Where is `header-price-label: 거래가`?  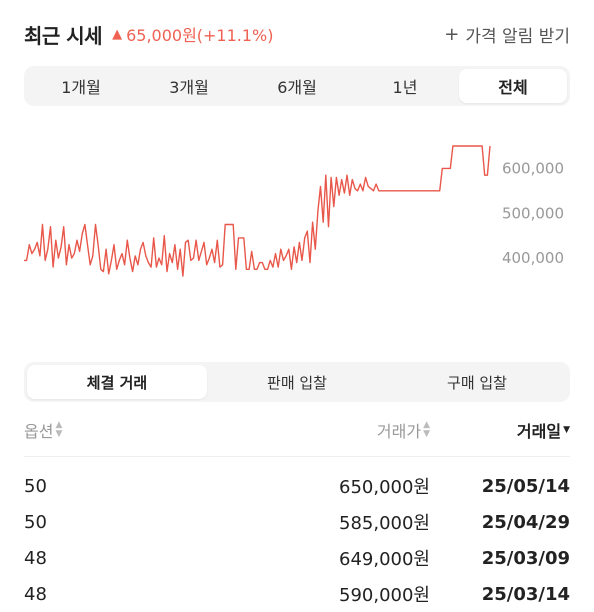
header-price-label: 거래가 is located at coordinates (399, 431).